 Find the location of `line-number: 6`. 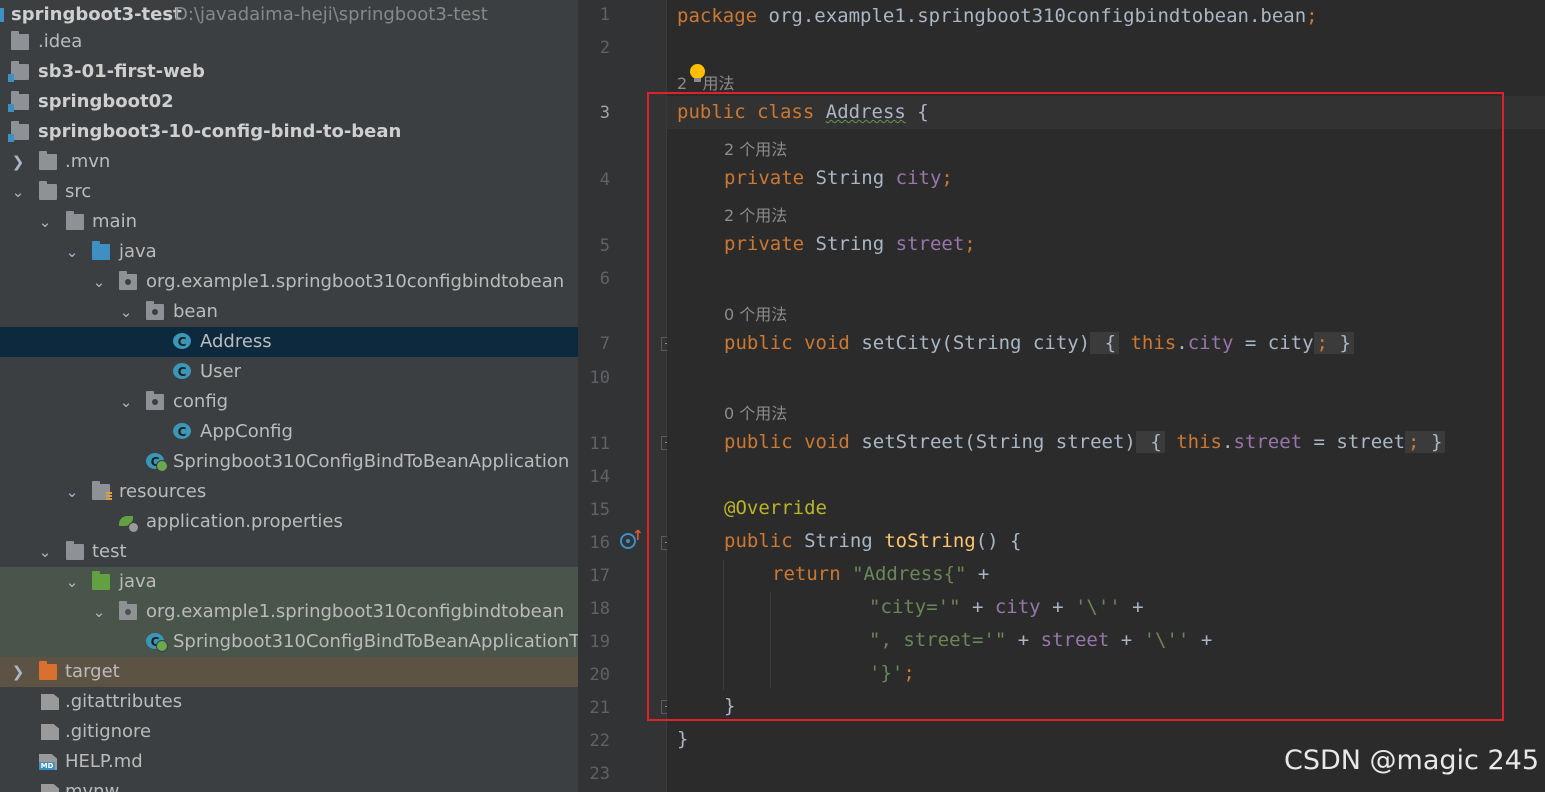

line-number: 6 is located at coordinates (604, 279).